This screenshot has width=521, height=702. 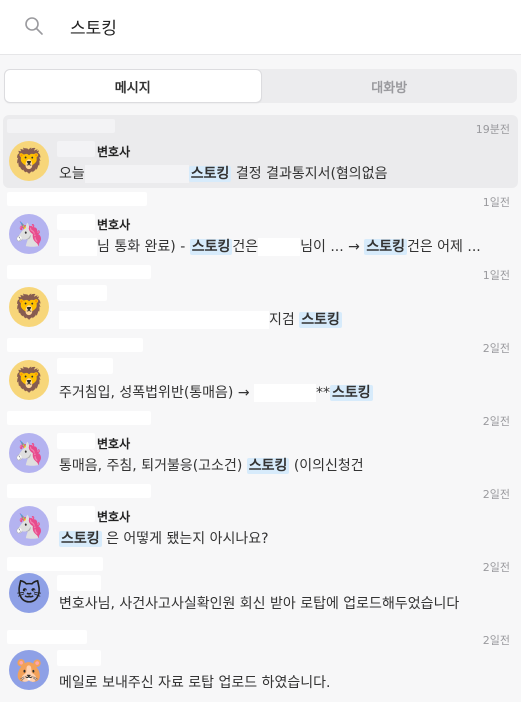 I want to click on message-preview: 지검 스토킹, so click(x=200, y=319).